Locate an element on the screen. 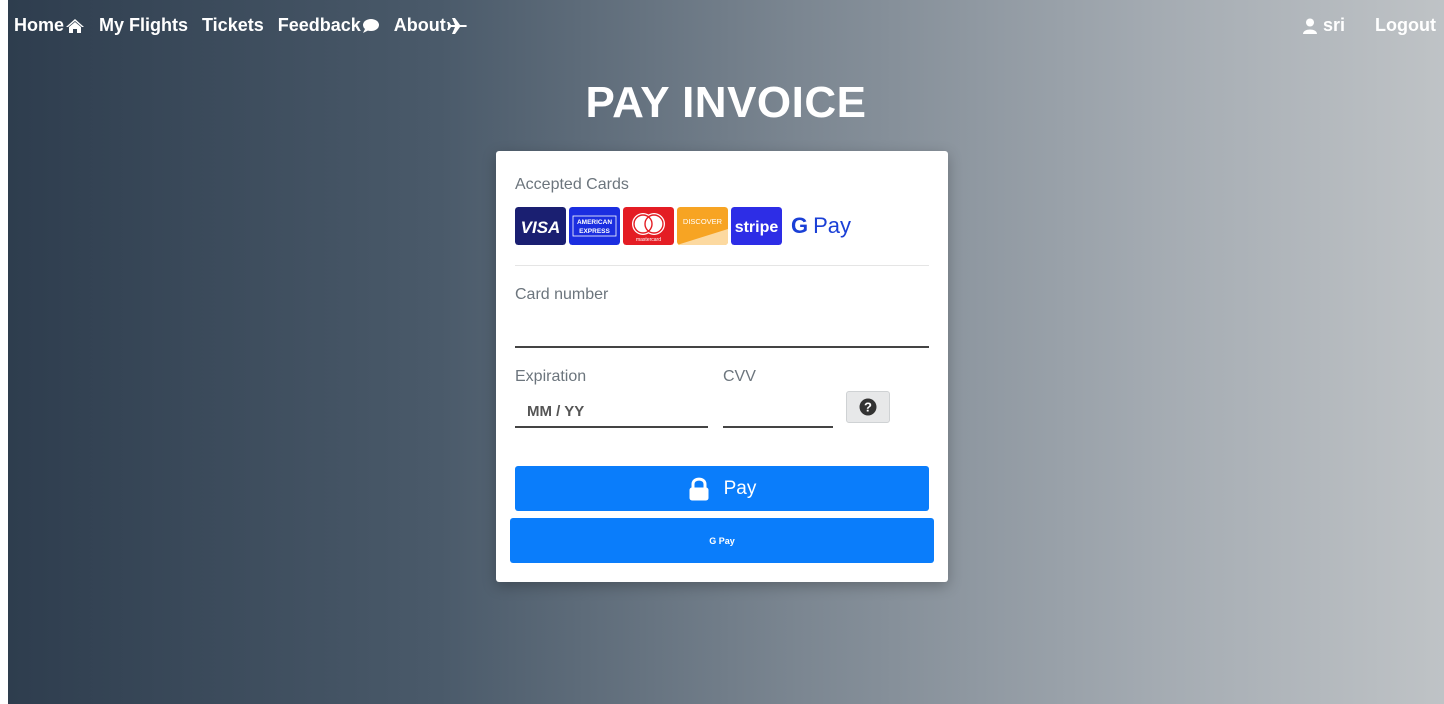  cvv-label: CVV is located at coordinates (739, 376).